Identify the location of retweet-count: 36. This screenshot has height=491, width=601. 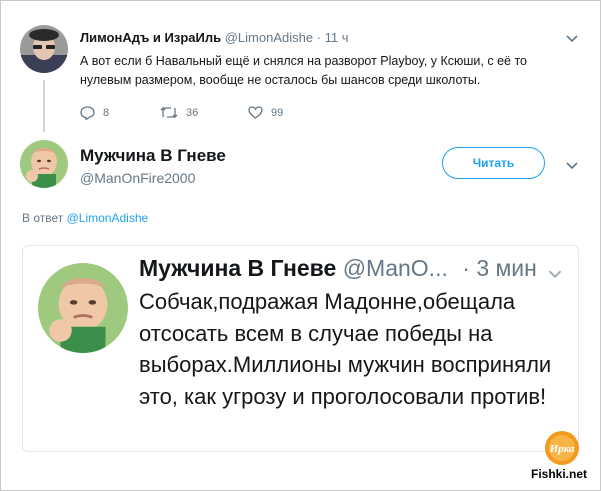
(192, 112).